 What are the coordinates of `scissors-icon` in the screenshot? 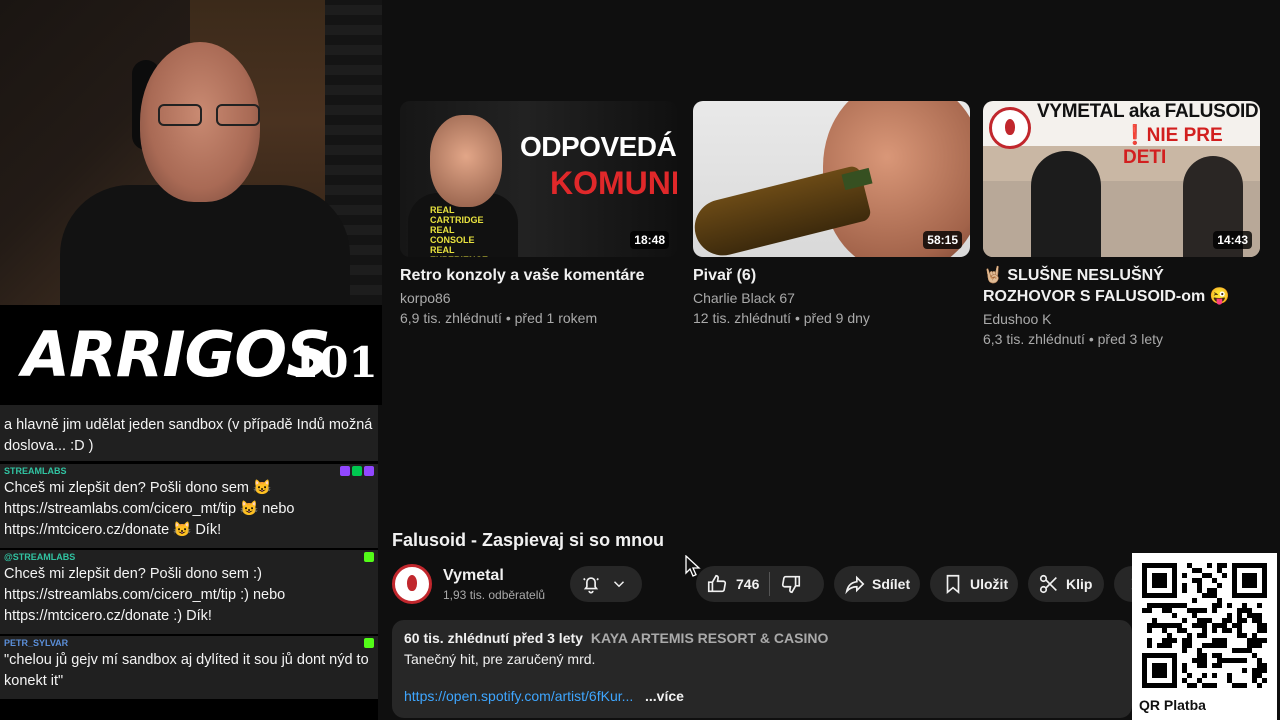 It's located at (1048, 584).